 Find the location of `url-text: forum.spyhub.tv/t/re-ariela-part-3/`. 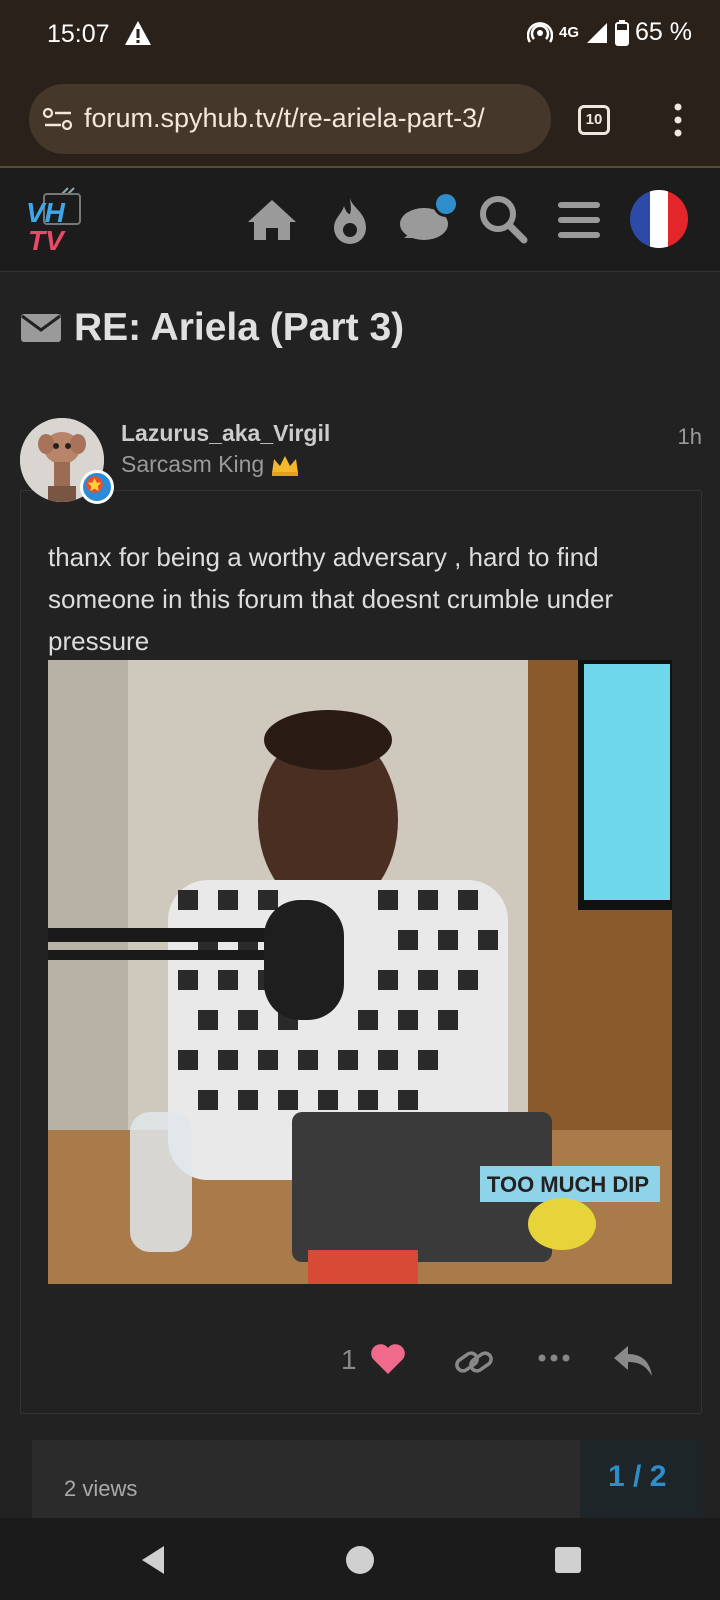

url-text: forum.spyhub.tv/t/re-ariela-part-3/ is located at coordinates (314, 118).